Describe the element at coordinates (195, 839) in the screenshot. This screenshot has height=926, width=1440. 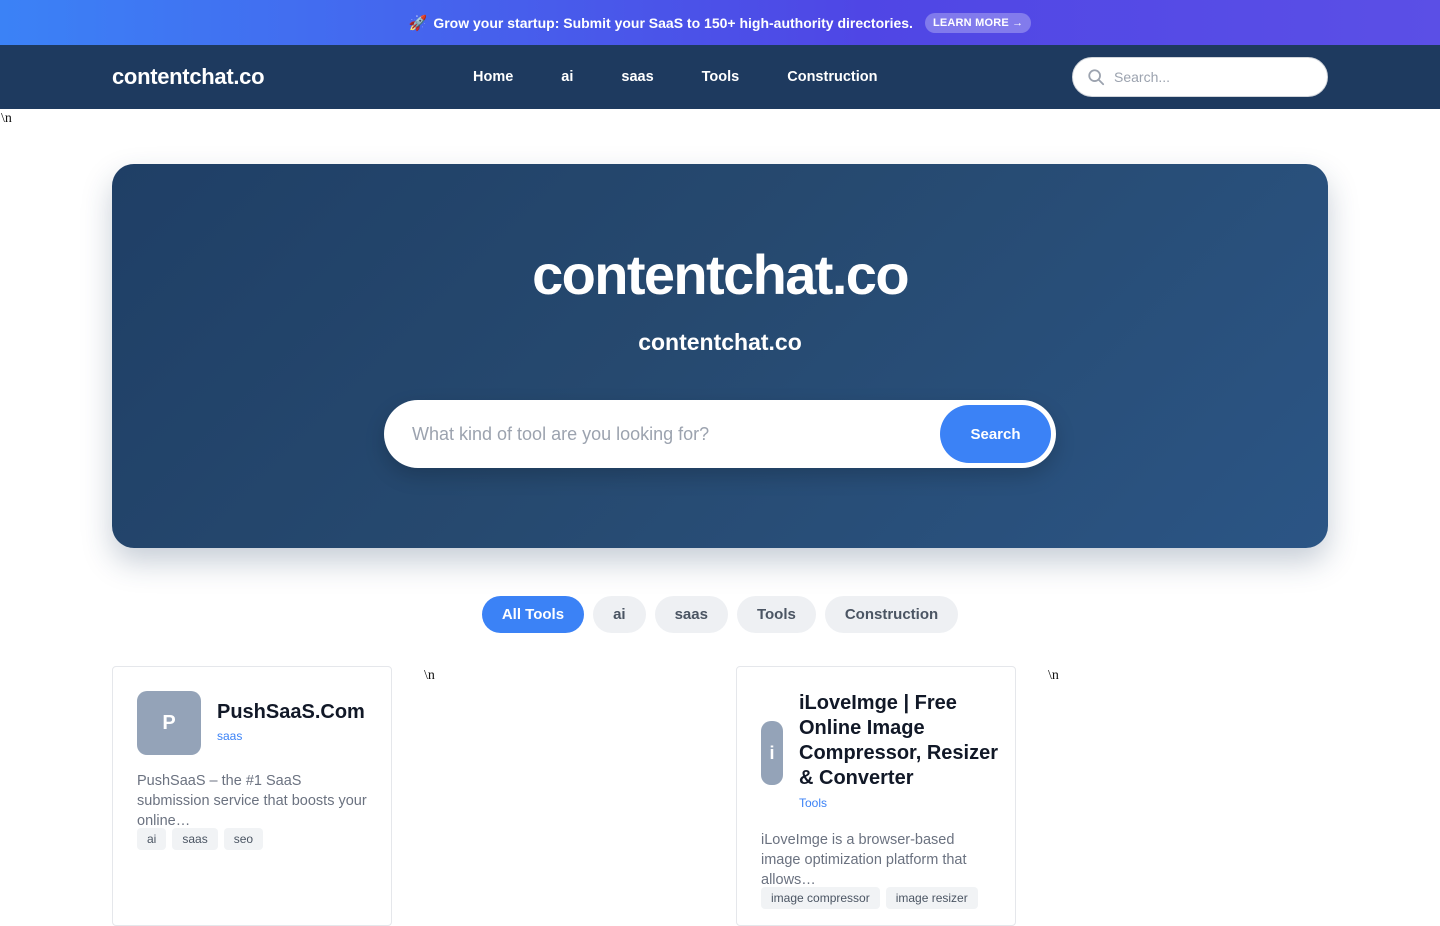
I see `tag: saas` at that location.